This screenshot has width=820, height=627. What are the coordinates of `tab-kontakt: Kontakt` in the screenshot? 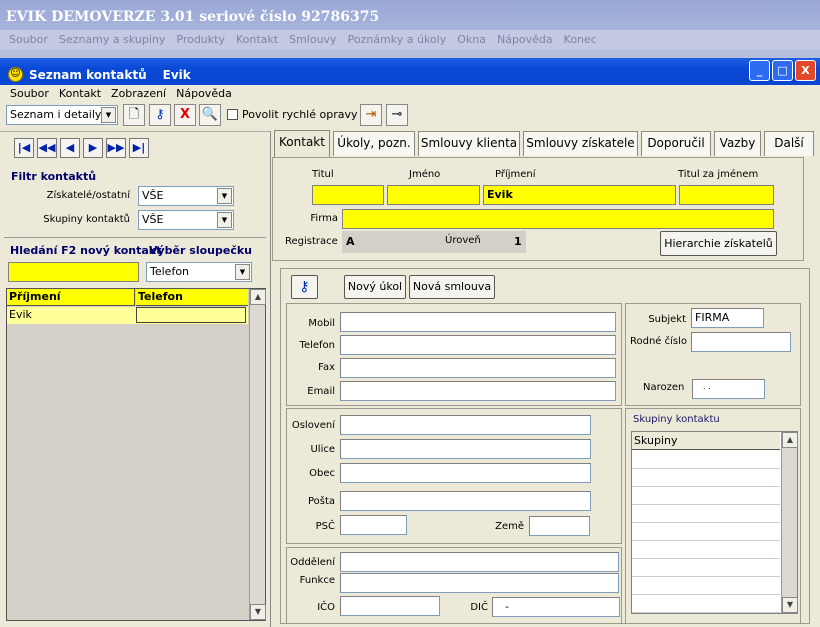 It's located at (302, 143).